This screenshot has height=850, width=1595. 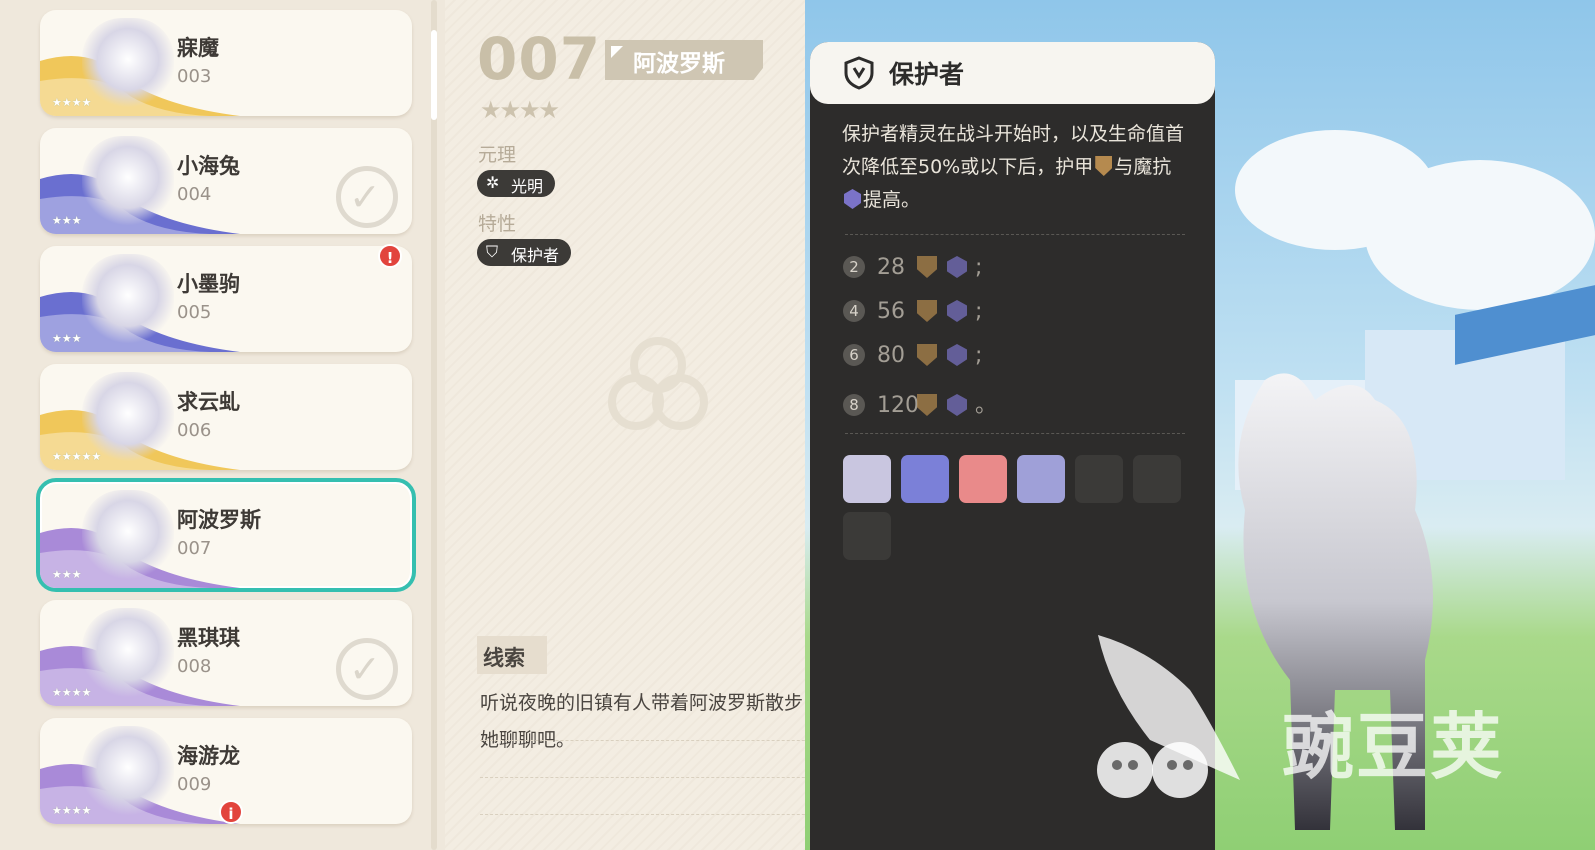 I want to click on trait-pill: ⛉ 保护者, so click(x=524, y=252).